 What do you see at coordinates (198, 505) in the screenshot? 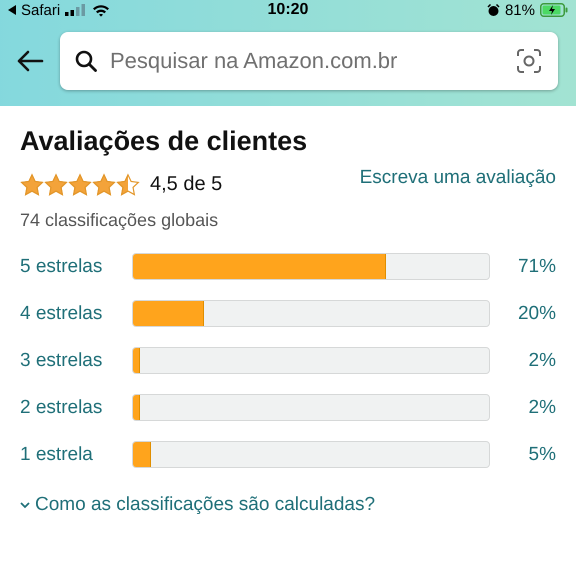
I see `how-calculated-link: Como as classificações são calculadas?` at bounding box center [198, 505].